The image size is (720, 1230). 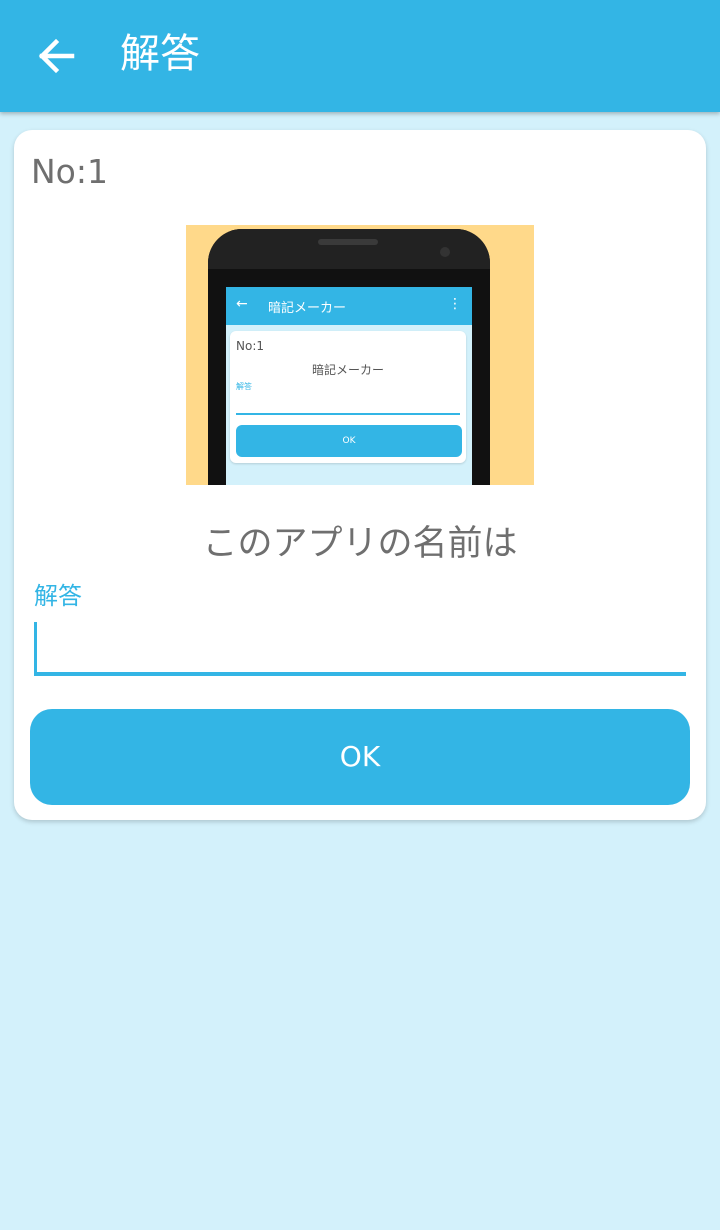 I want to click on phone-speaker, so click(x=348, y=242).